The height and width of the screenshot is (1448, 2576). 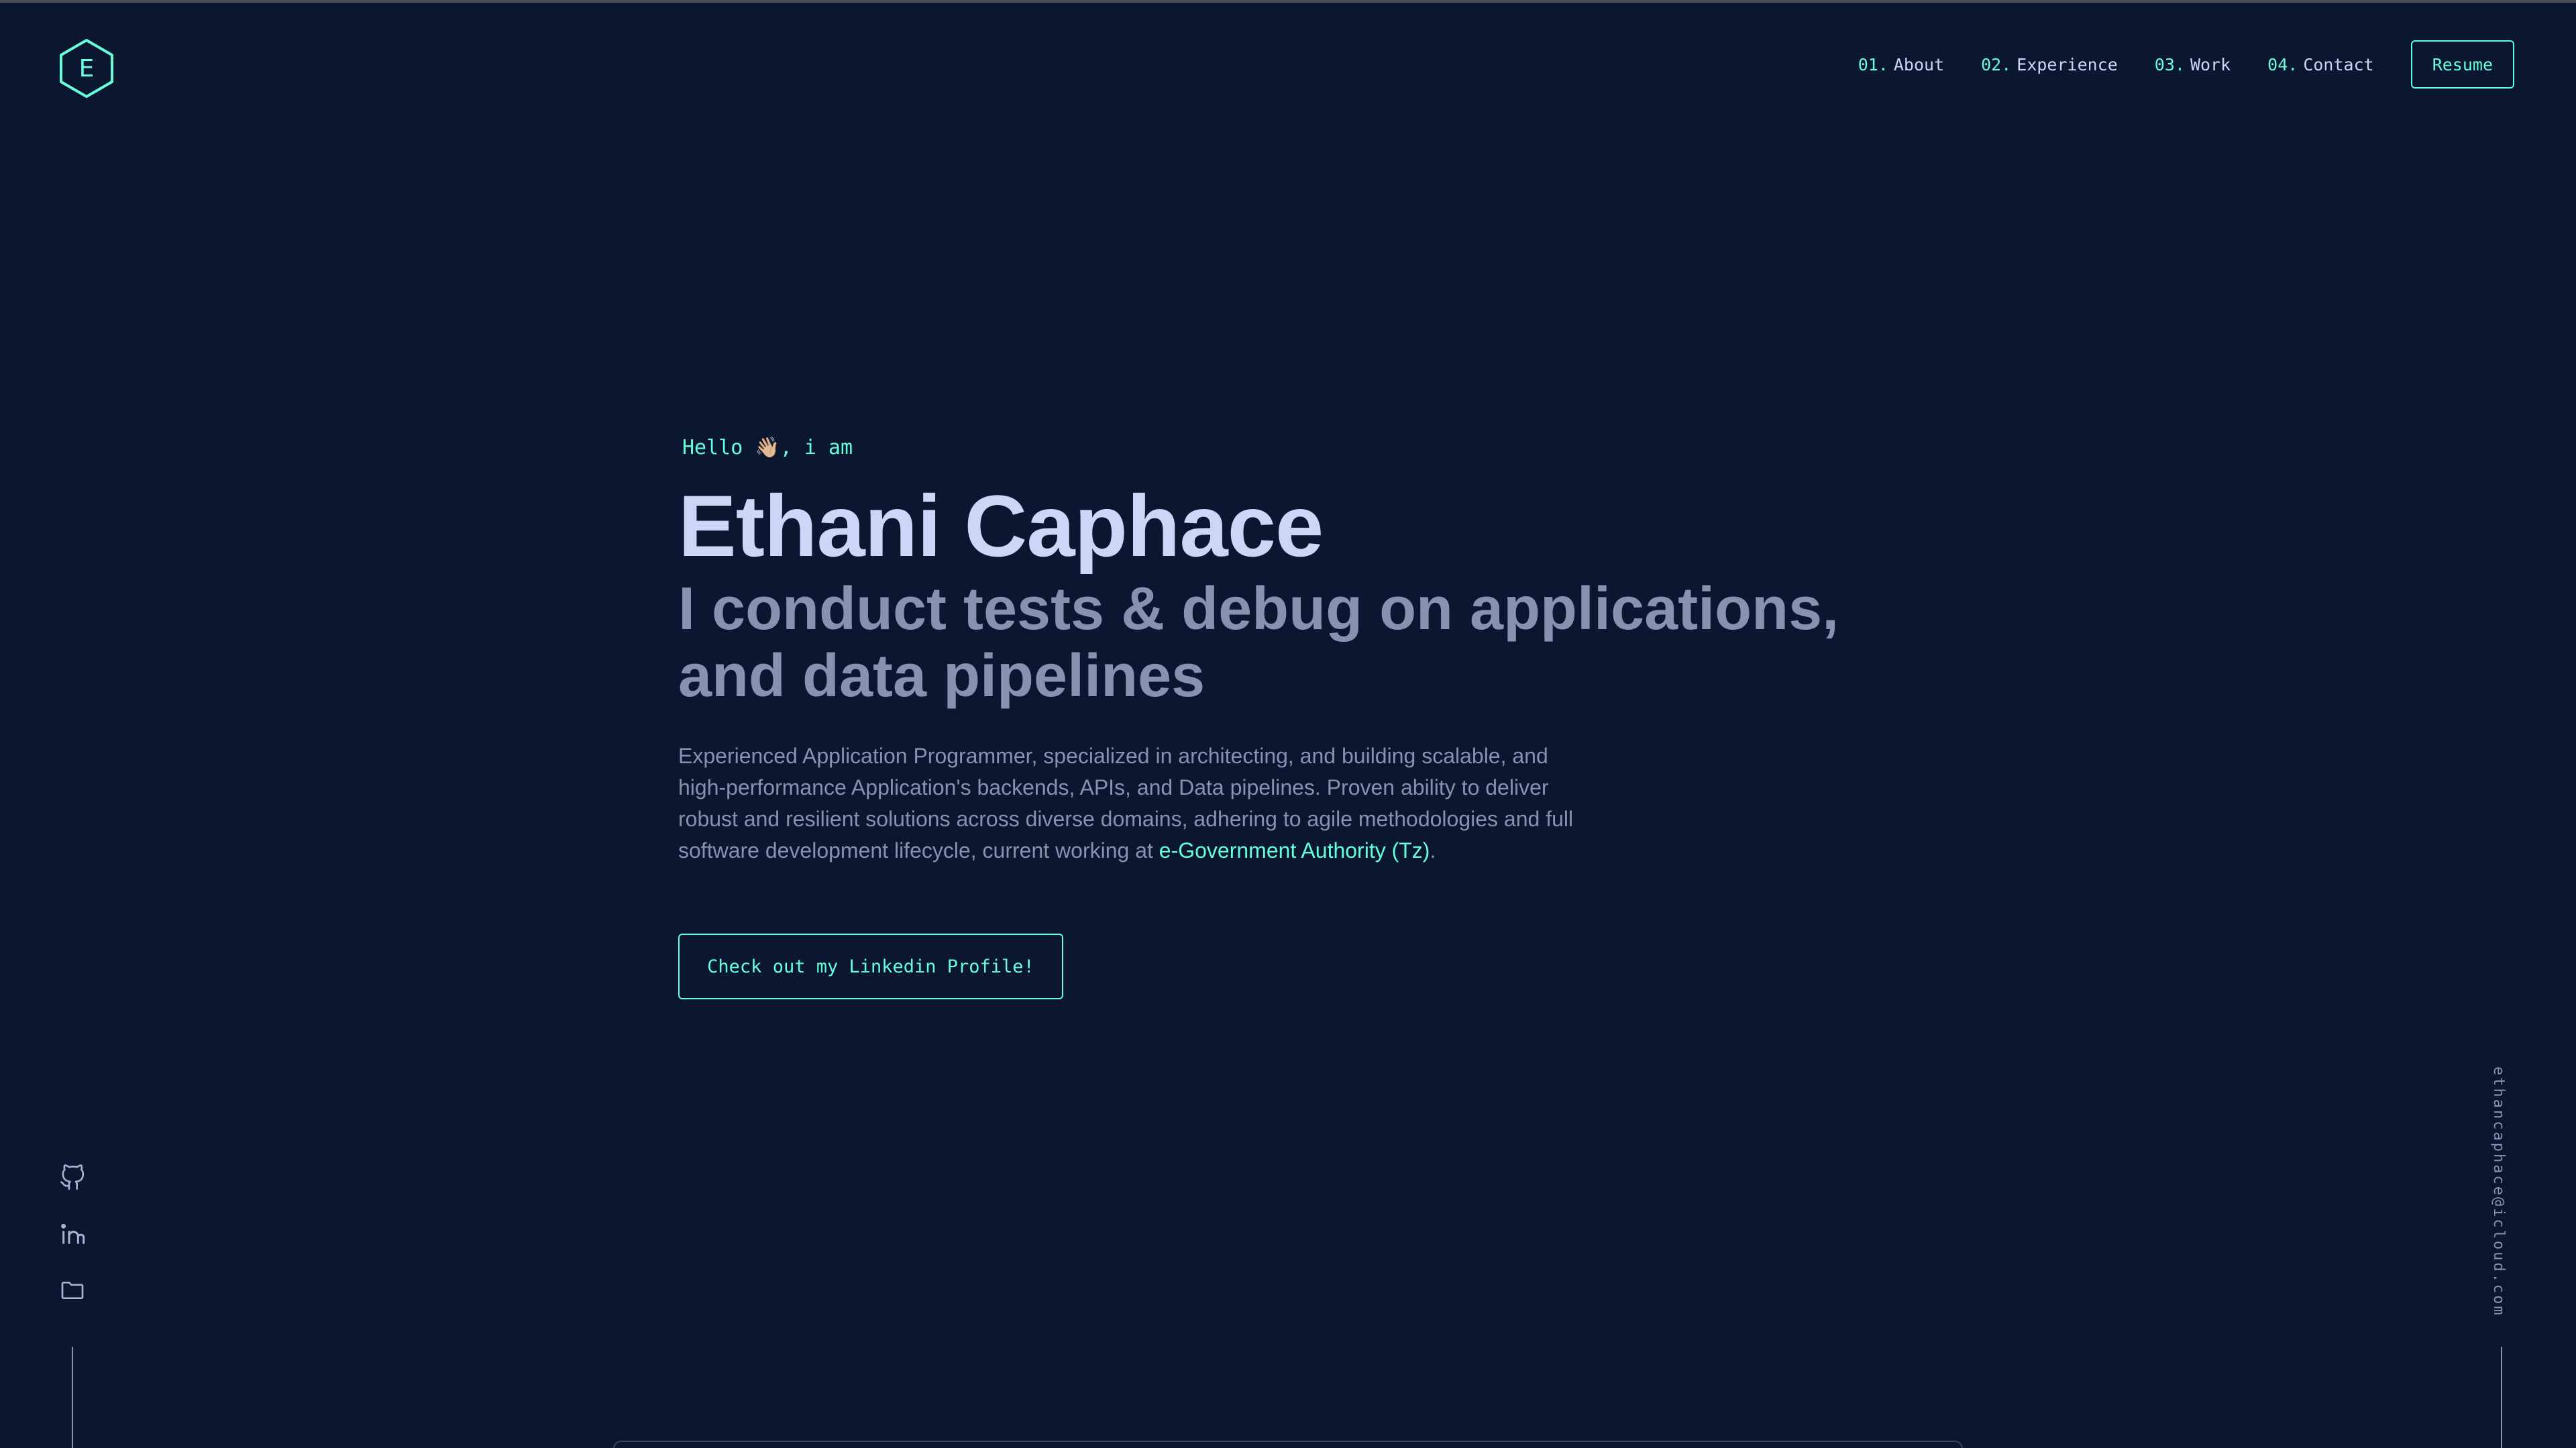 I want to click on nav-number: 02., so click(x=1996, y=64).